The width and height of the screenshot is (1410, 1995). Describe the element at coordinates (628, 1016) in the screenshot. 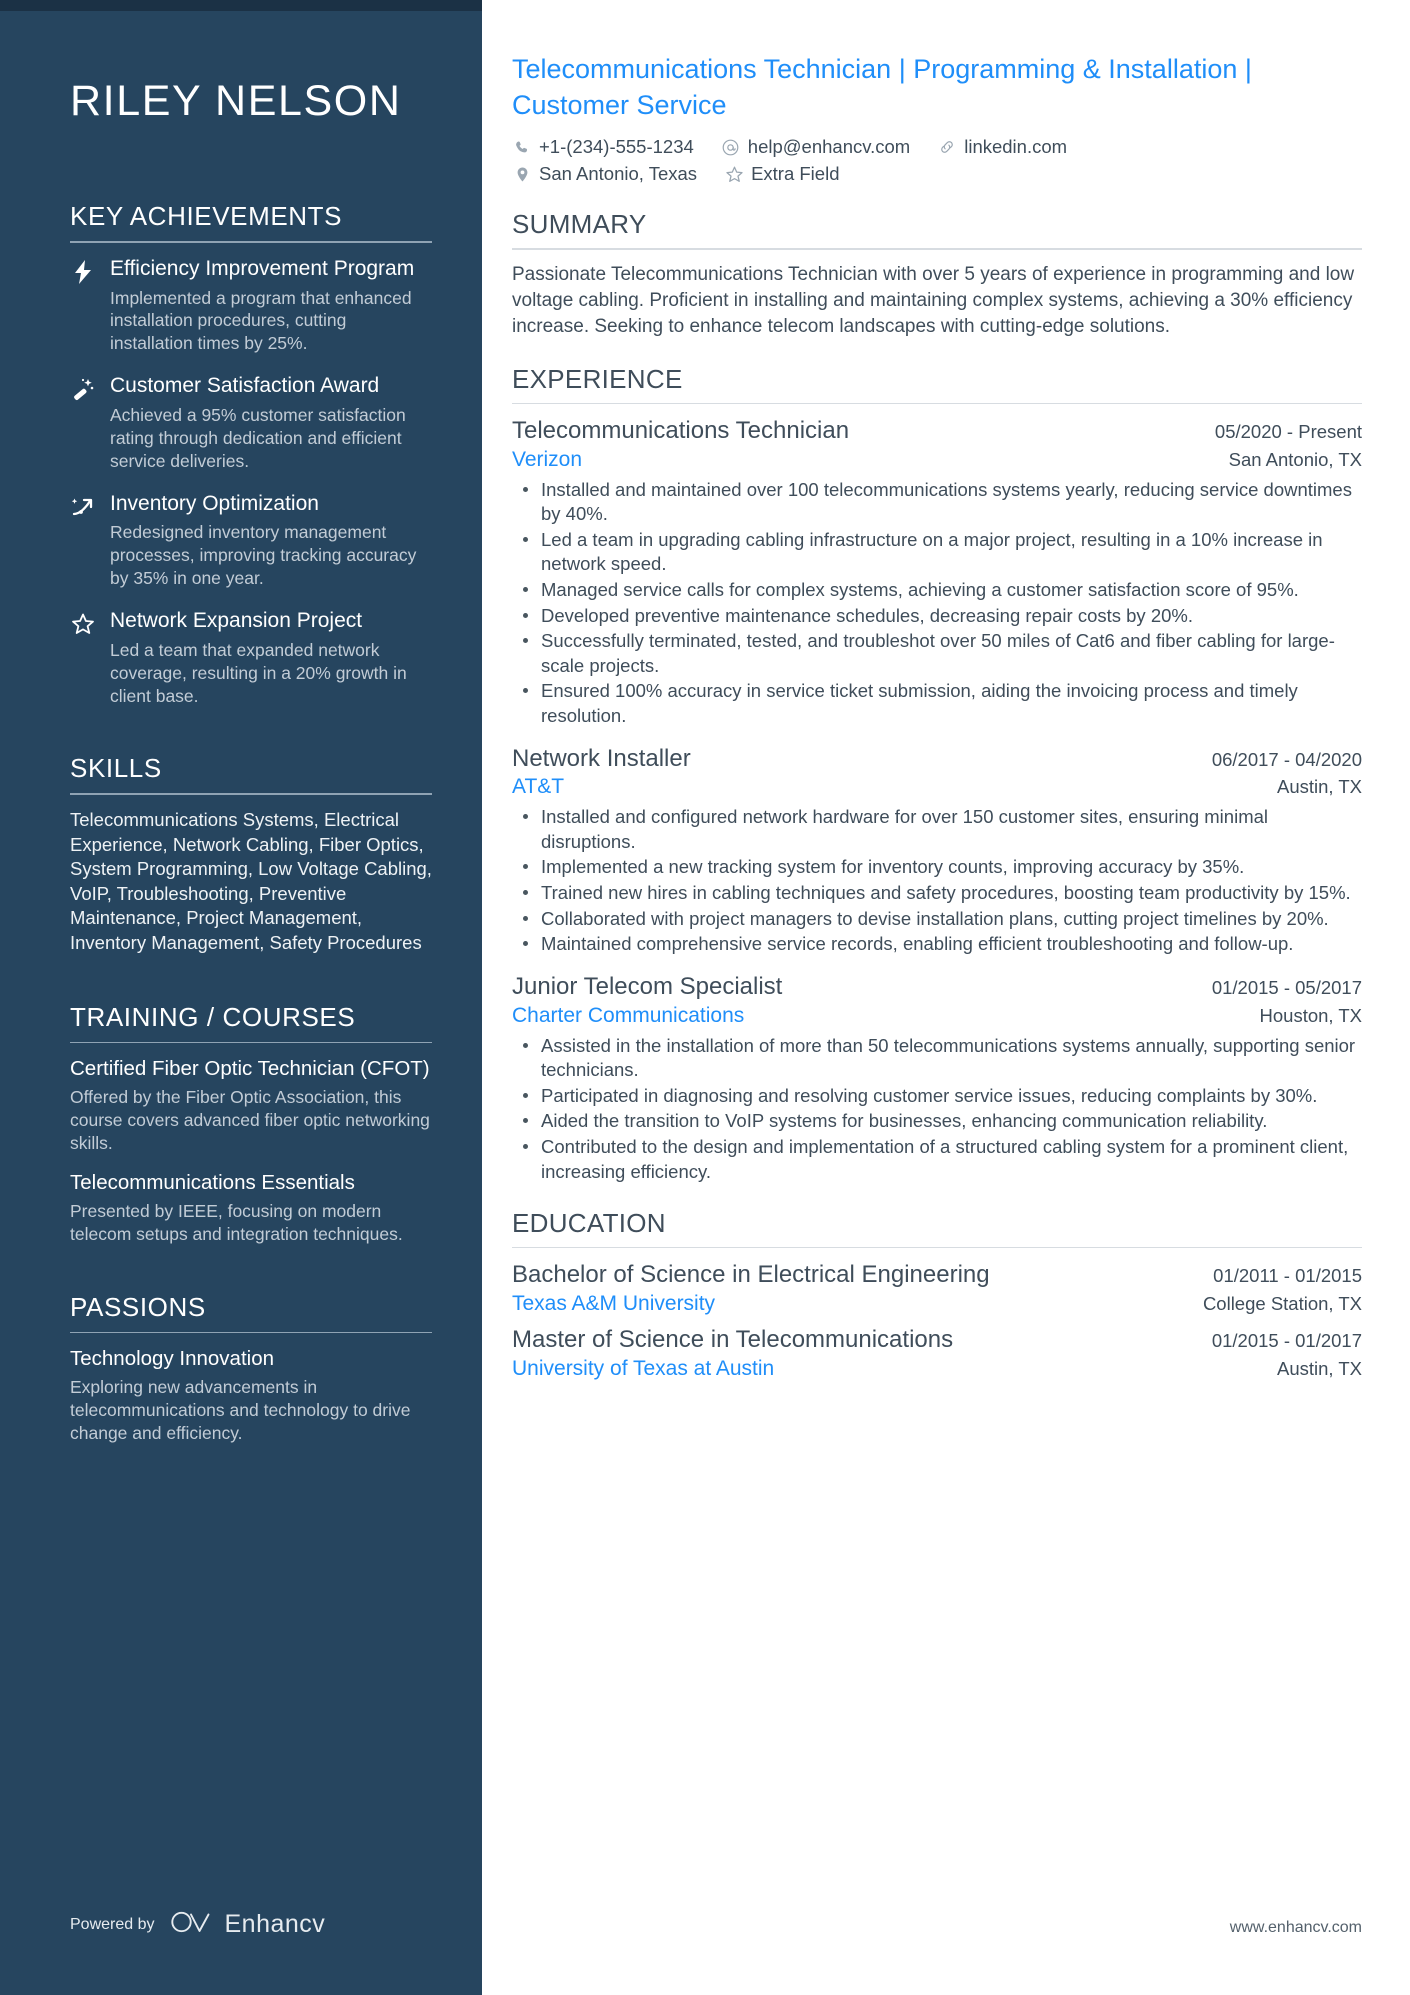

I see `job-company: Charter Communications` at that location.